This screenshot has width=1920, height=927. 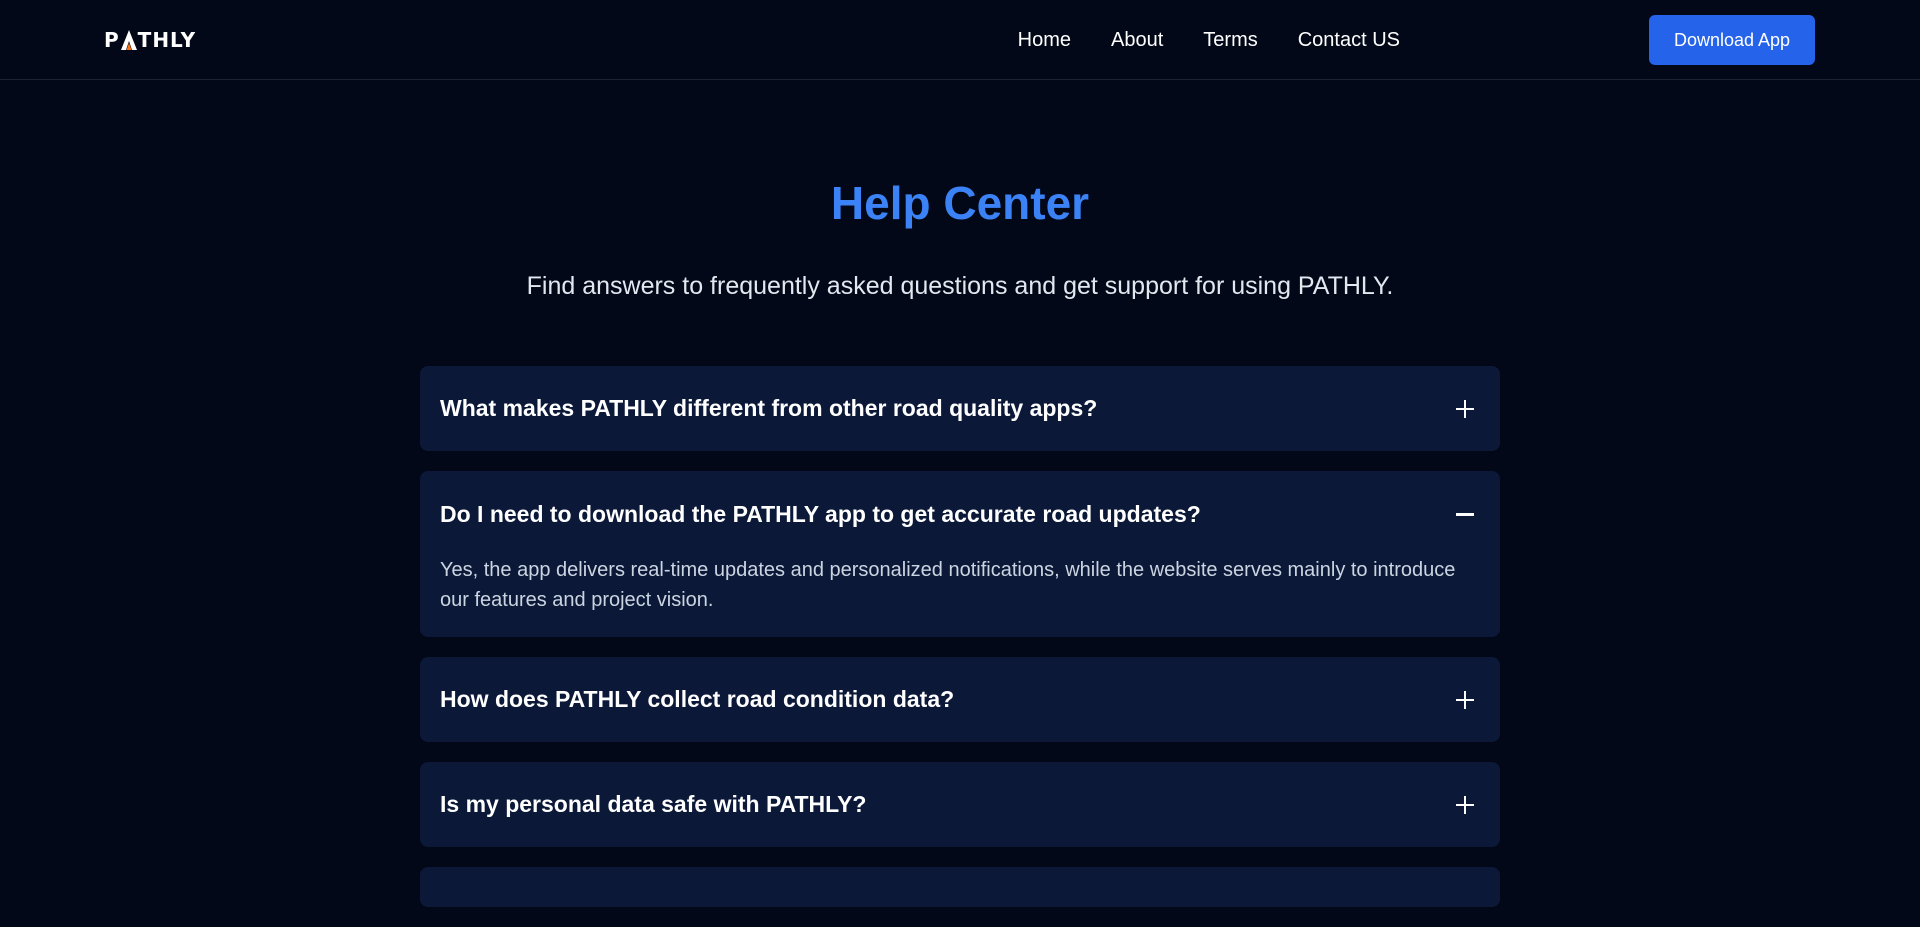 What do you see at coordinates (1349, 40) in the screenshot?
I see `nav-link-contact: Contact US` at bounding box center [1349, 40].